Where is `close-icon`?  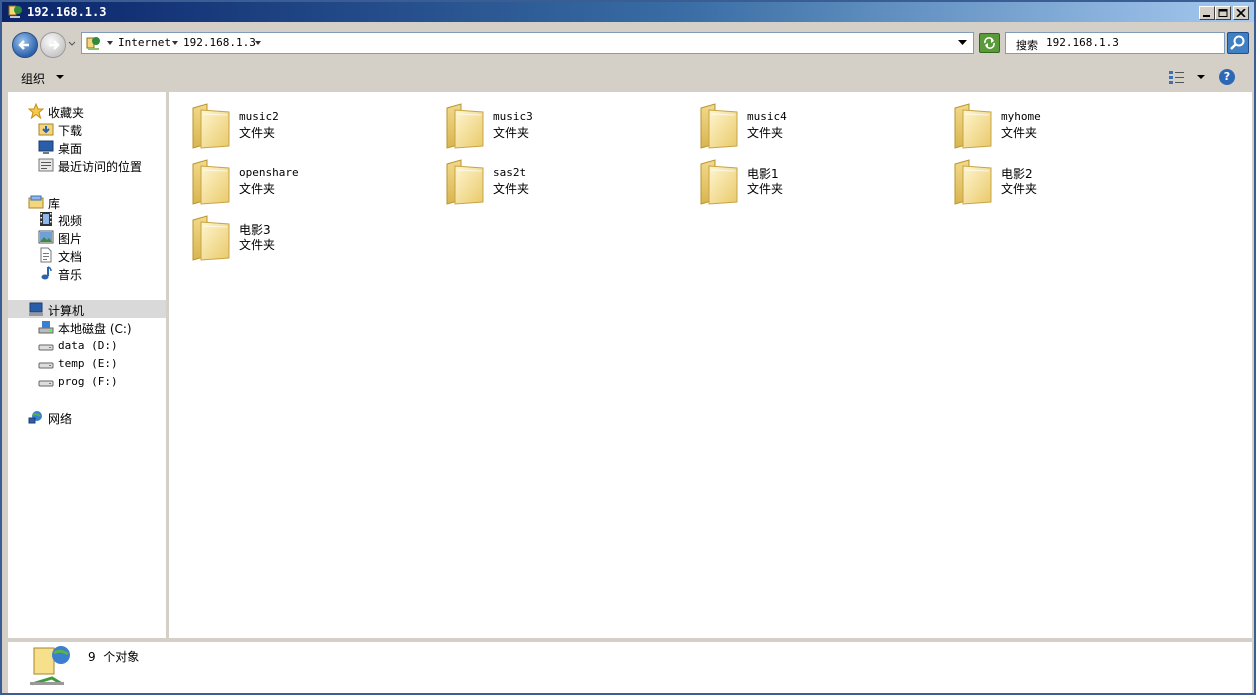 close-icon is located at coordinates (1241, 13).